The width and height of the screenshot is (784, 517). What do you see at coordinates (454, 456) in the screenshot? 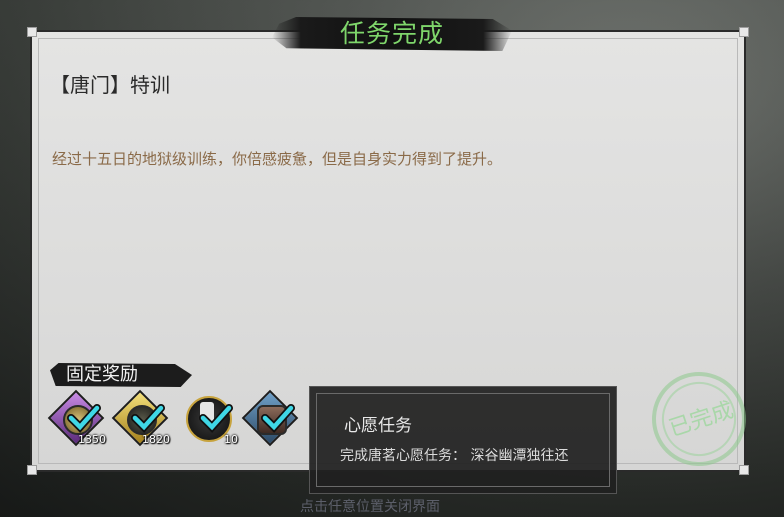
I see `tooltip-description: 完成唐茗心愿任务： 深谷幽潭独往还` at bounding box center [454, 456].